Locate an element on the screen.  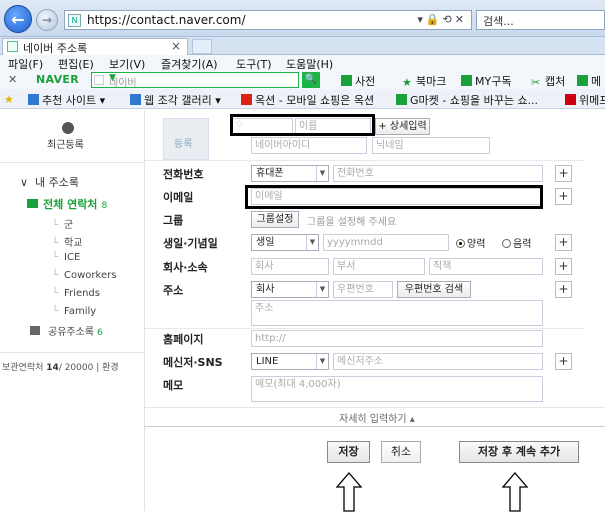
address-bar: N https://contact.naver.com/ ▾🔒⟲✕ is located at coordinates (268, 20).